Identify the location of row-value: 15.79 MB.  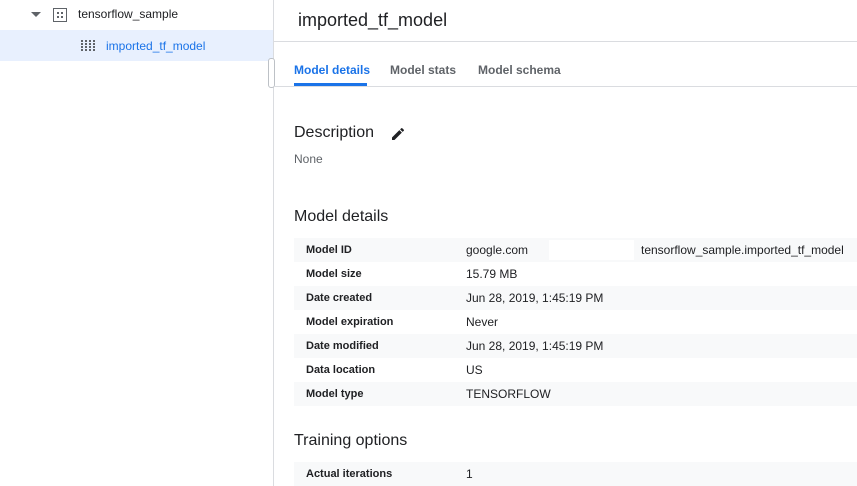
(492, 274).